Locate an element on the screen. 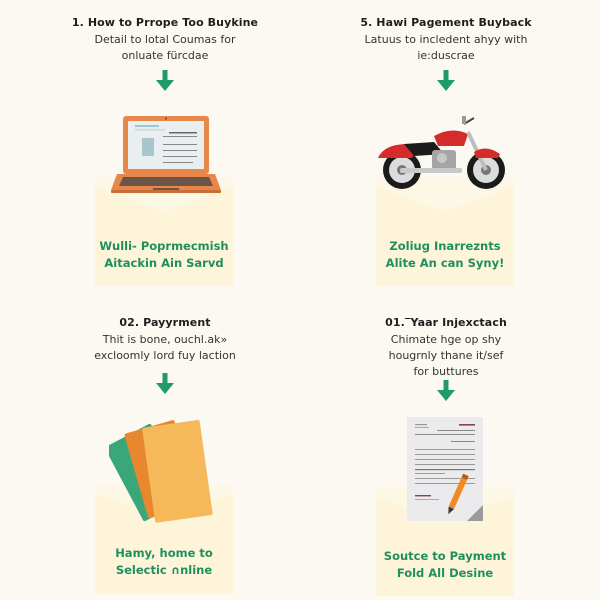  step-title: 02. Payyrment is located at coordinates (165, 322).